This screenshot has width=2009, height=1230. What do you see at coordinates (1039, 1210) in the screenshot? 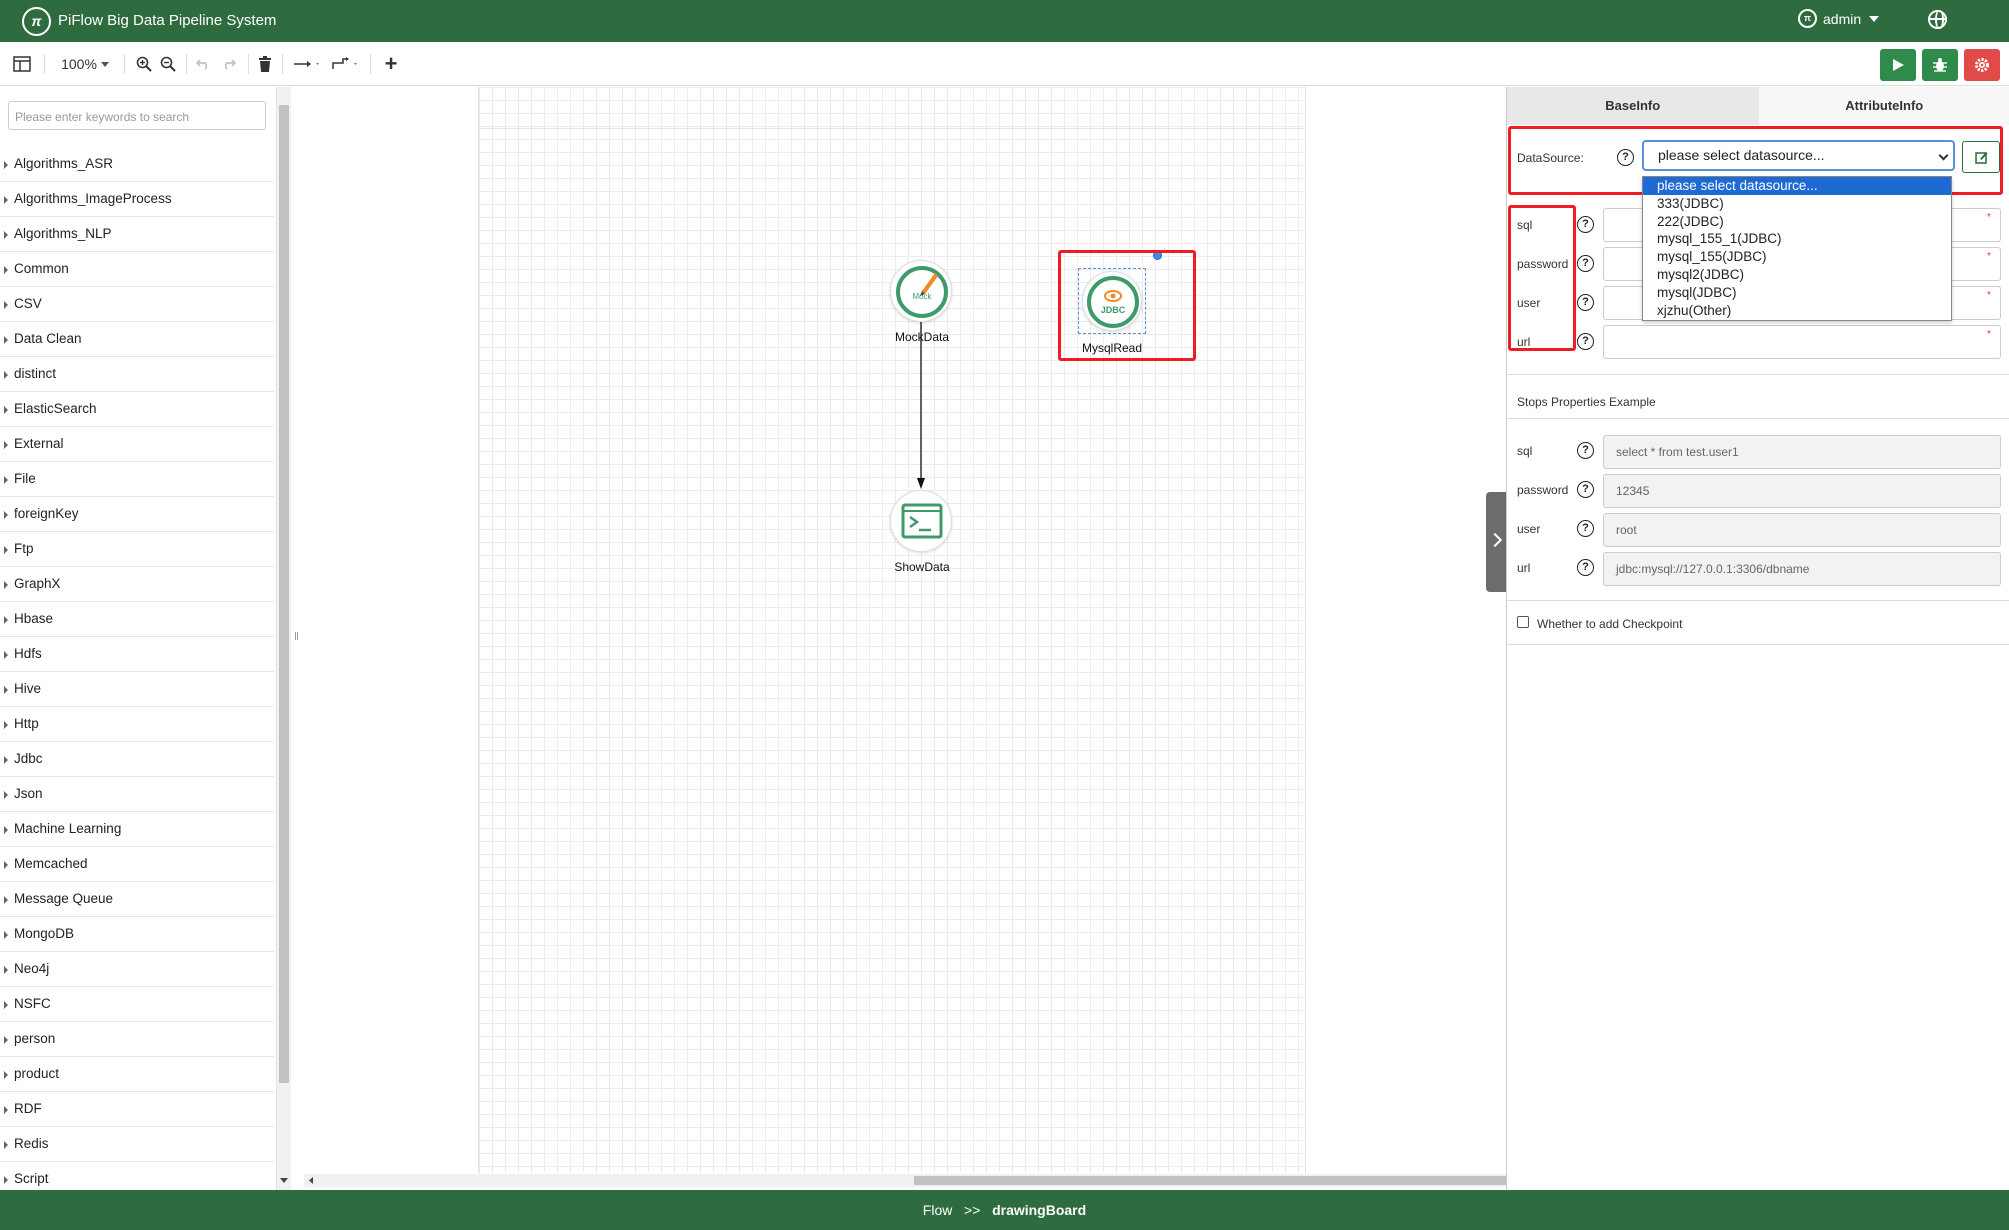
I see `breadcrumb-current: drawingBoard` at bounding box center [1039, 1210].